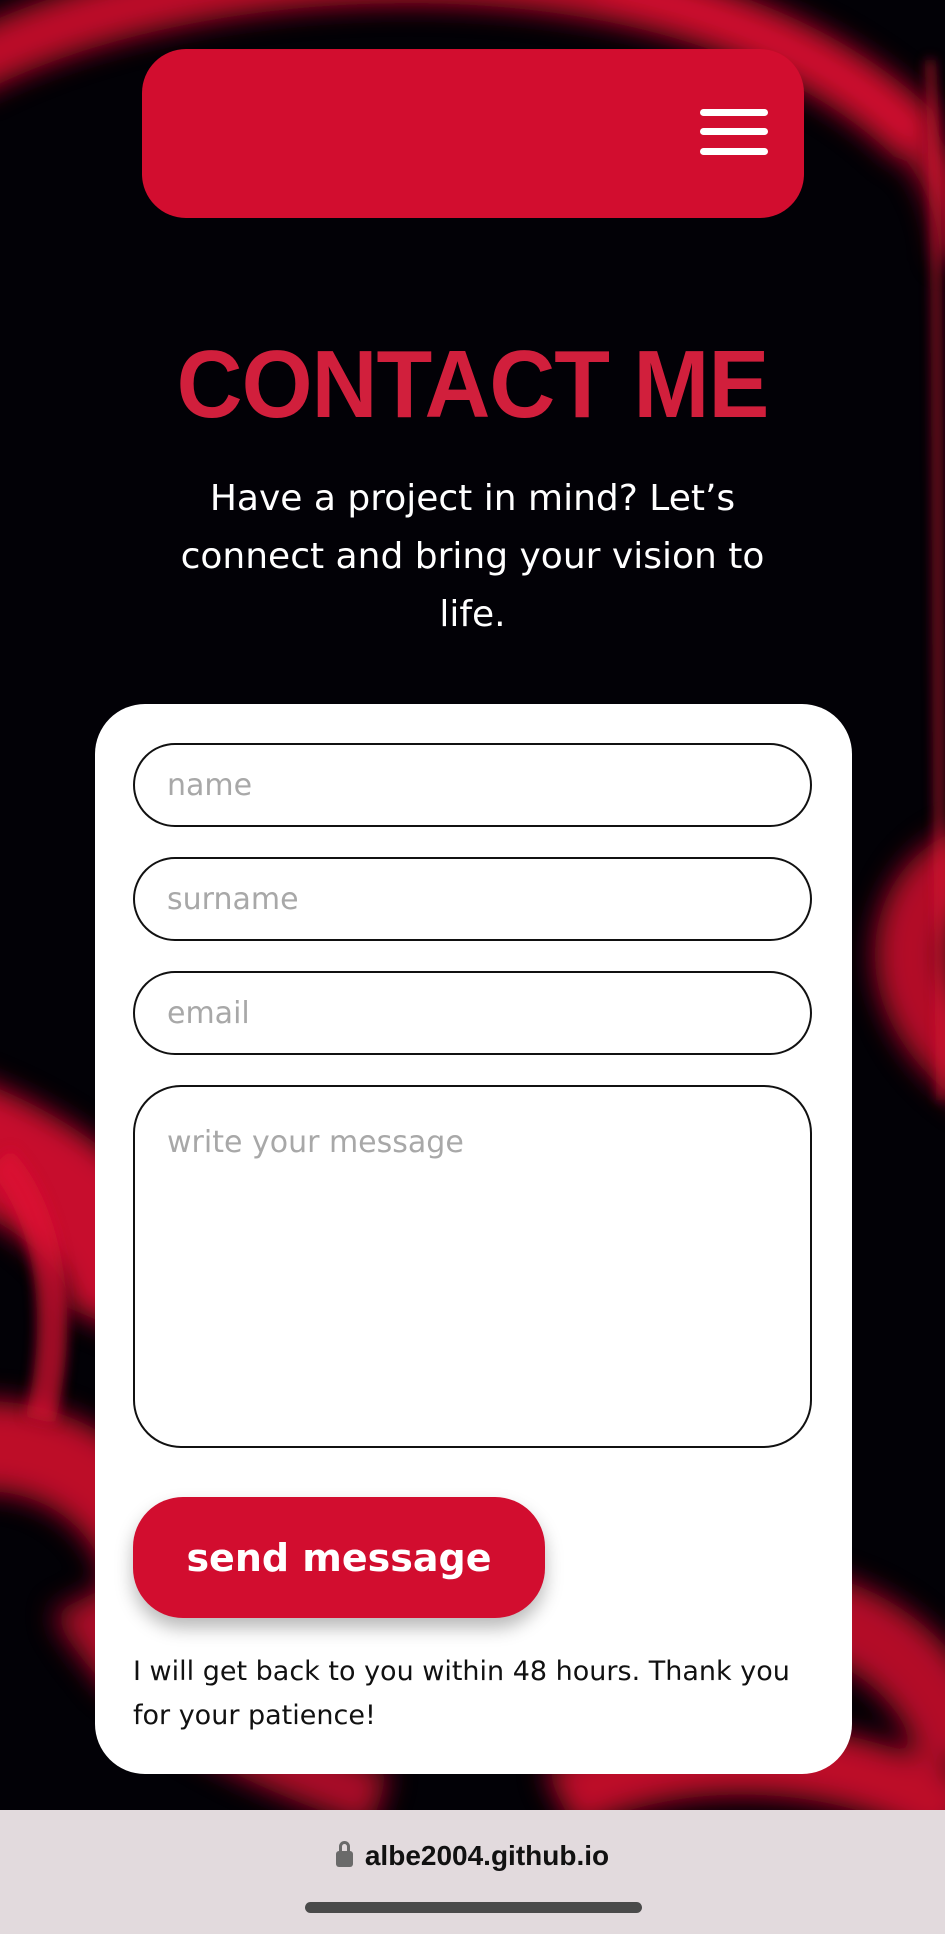  Describe the element at coordinates (472, 1013) in the screenshot. I see `email-input` at that location.